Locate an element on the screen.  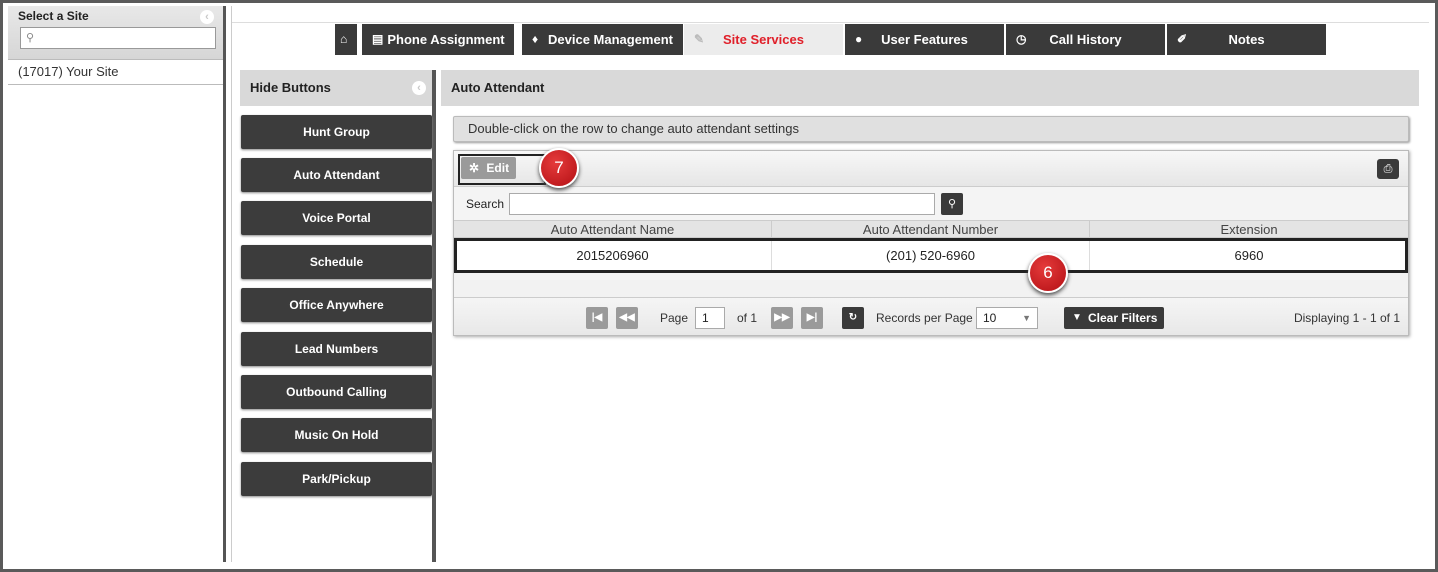
site-list-item: (17017) Your Site is located at coordinates (115, 72).